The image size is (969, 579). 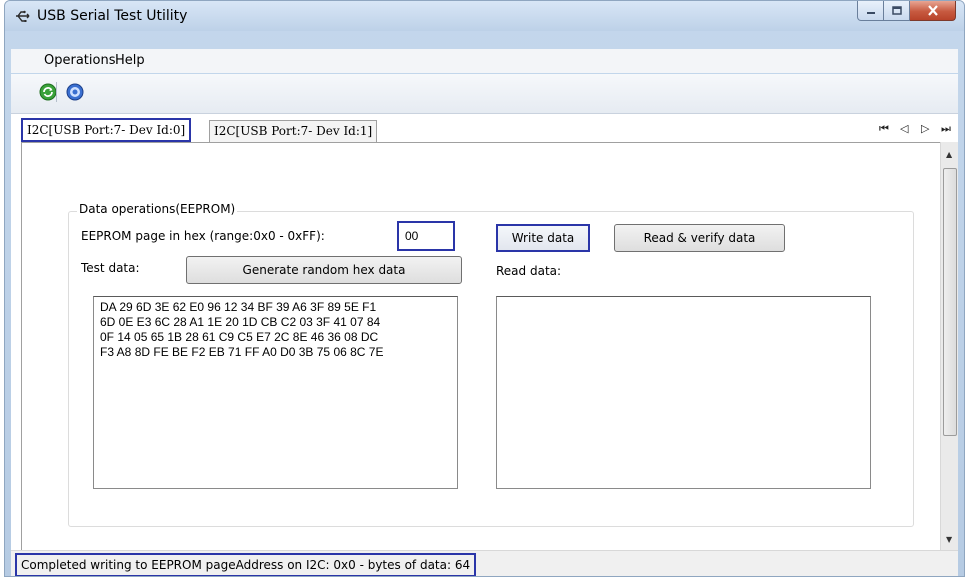 What do you see at coordinates (484, 16) in the screenshot?
I see `title-bar: USB Serial Test Utility` at bounding box center [484, 16].